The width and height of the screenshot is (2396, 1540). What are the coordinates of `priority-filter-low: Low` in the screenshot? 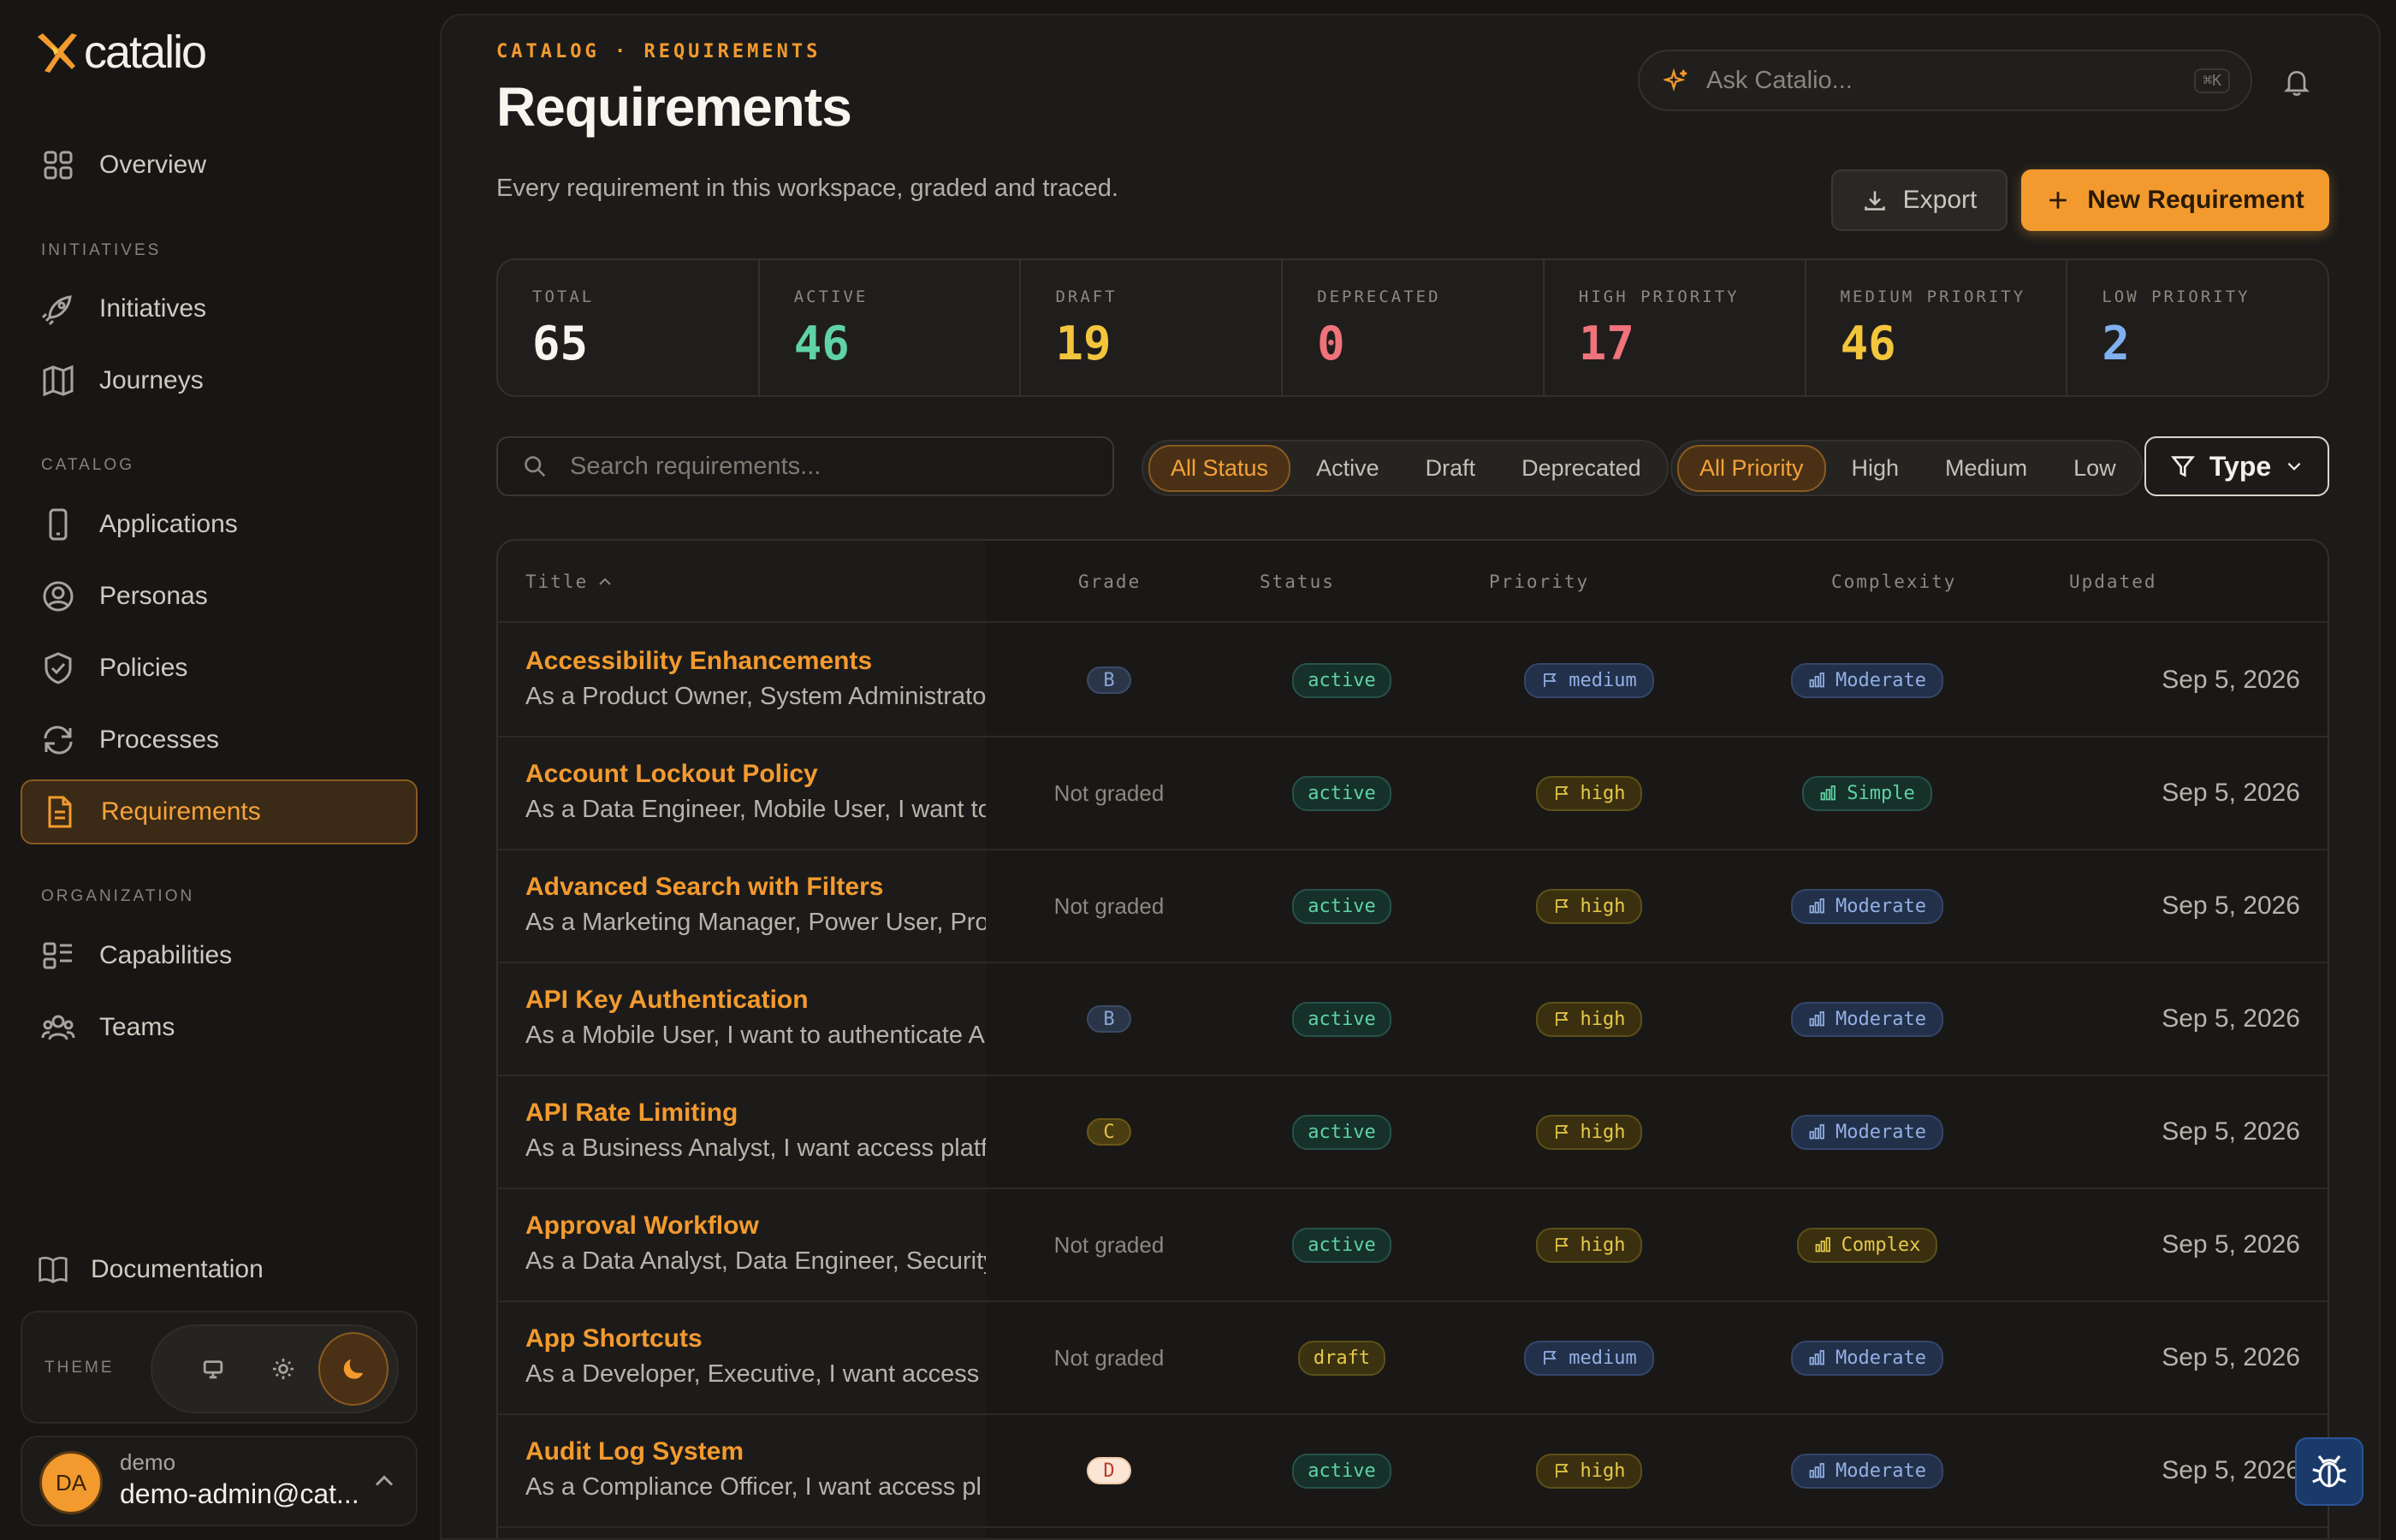 It's located at (2095, 468).